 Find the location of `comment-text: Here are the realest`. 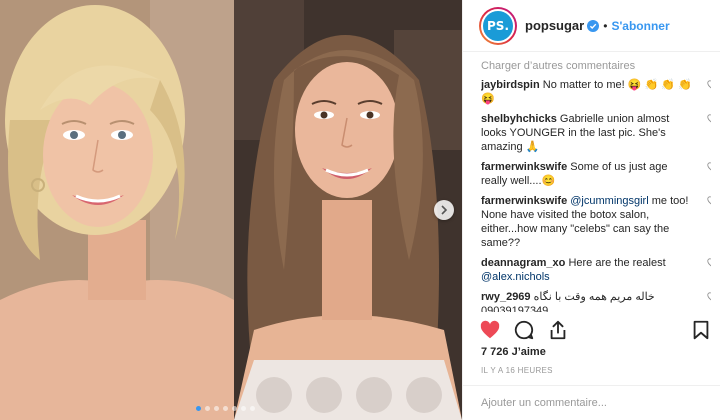

comment-text: Here are the realest is located at coordinates (617, 263).